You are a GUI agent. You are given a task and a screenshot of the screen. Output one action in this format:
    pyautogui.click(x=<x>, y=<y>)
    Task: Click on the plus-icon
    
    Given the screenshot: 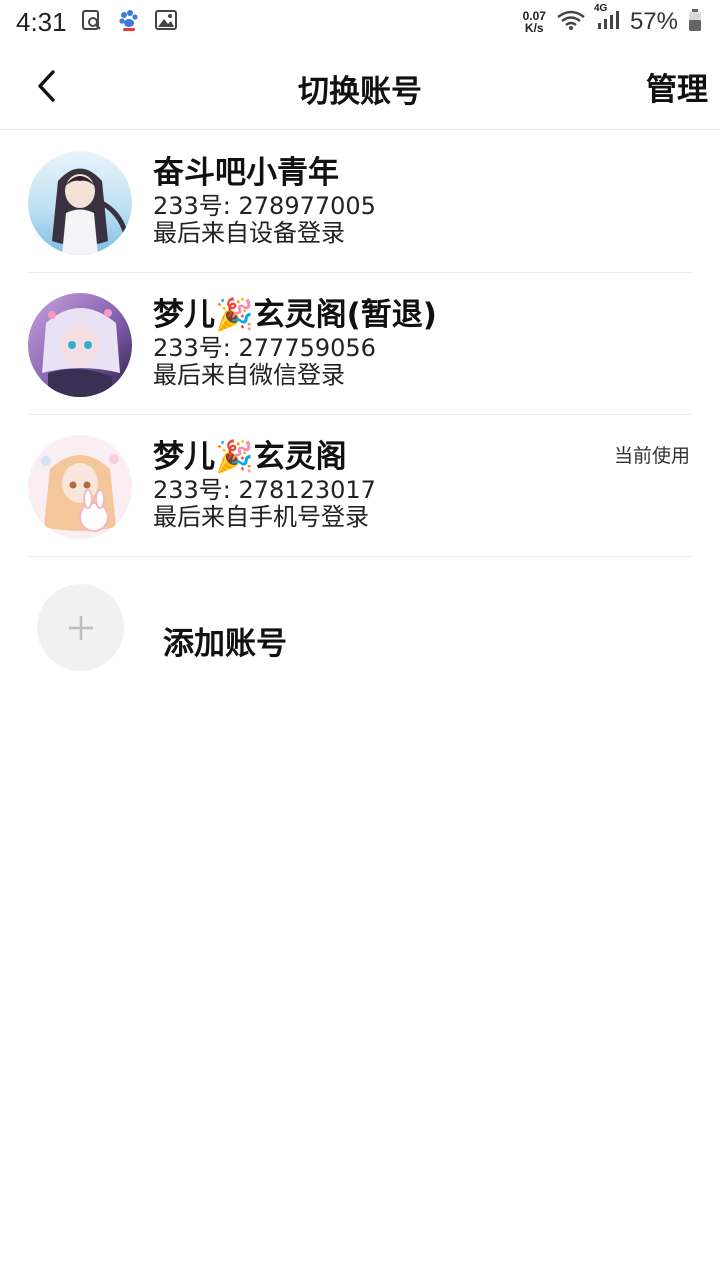 What is the action you would take?
    pyautogui.click(x=80, y=627)
    